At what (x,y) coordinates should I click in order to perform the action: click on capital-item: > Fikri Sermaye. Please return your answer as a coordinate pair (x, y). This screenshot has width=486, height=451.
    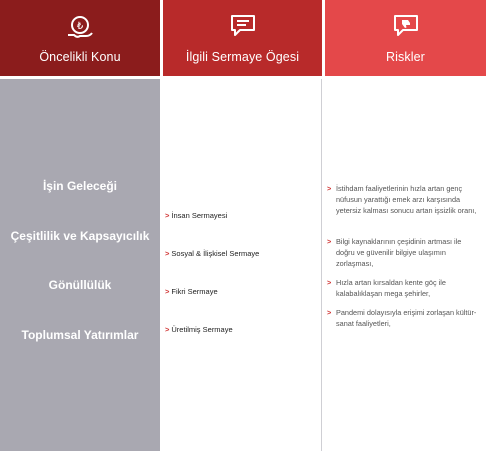
    Looking at the image, I should click on (191, 291).